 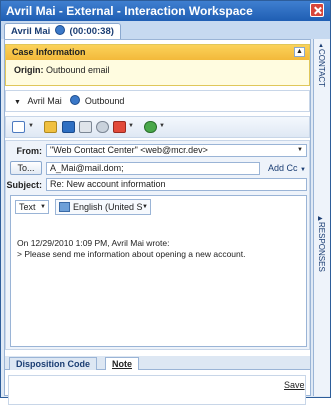 I want to click on tab-responses: ▶ RESPONSES, so click(x=322, y=243).